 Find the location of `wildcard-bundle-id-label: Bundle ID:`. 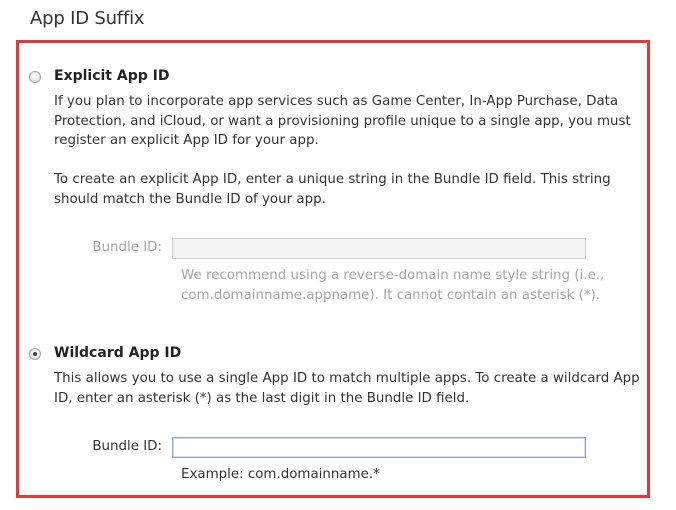

wildcard-bundle-id-label: Bundle ID: is located at coordinates (127, 446).